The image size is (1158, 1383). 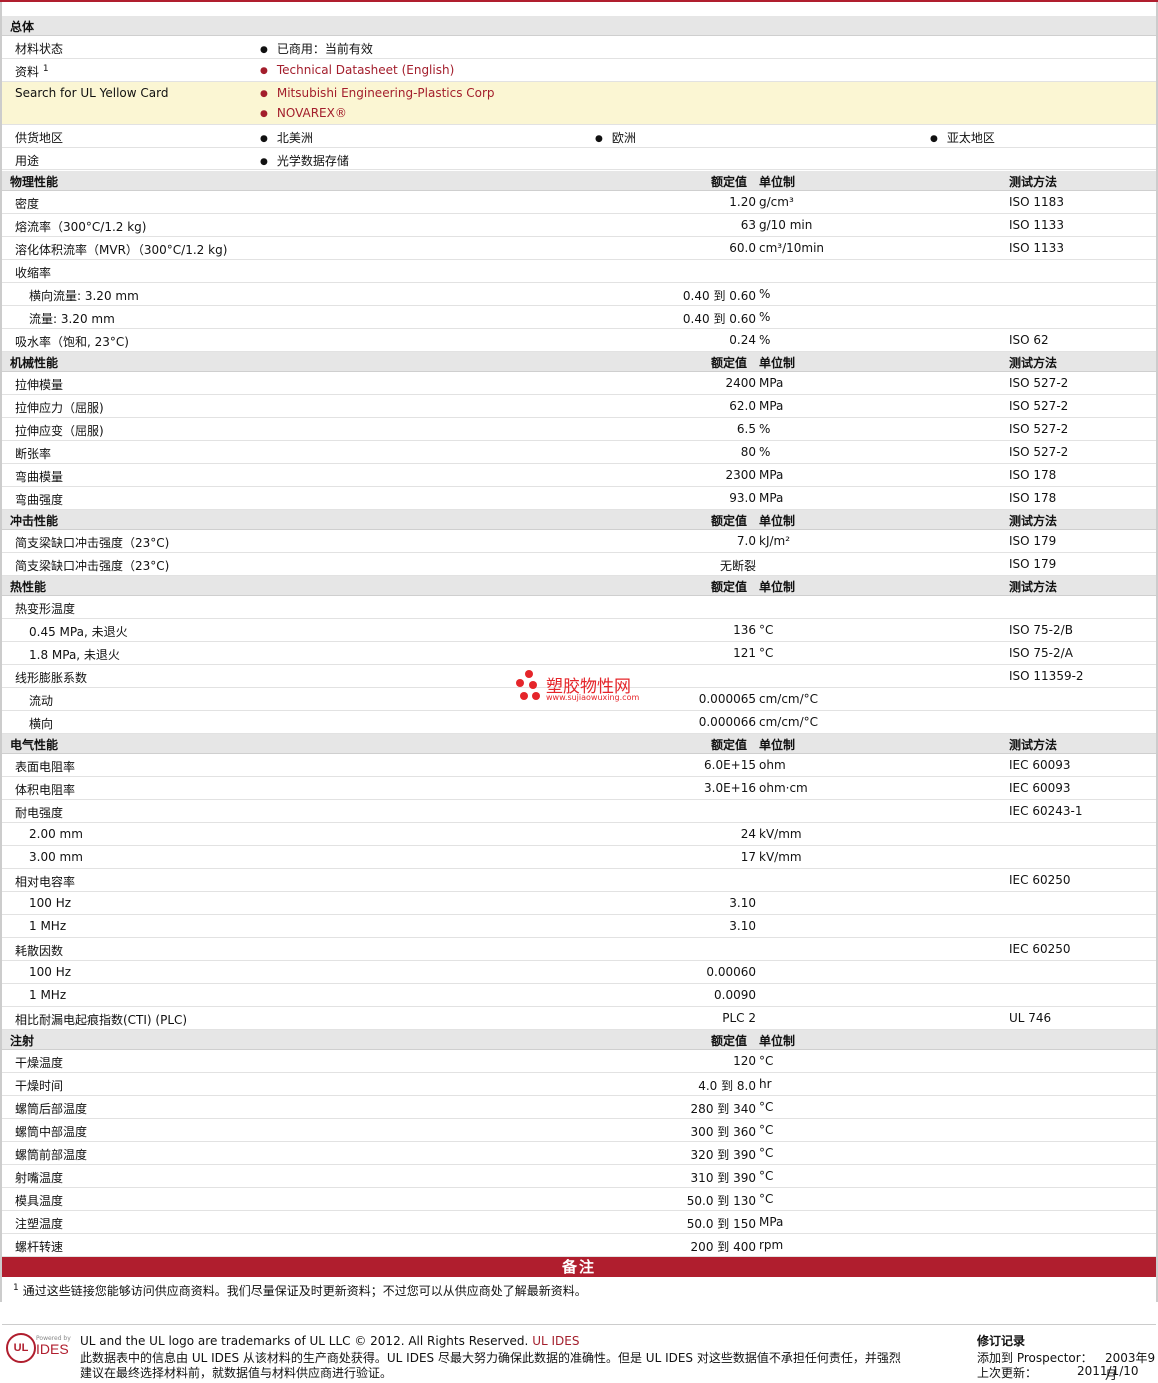 I want to click on property-value: 93.0, so click(x=742, y=498).